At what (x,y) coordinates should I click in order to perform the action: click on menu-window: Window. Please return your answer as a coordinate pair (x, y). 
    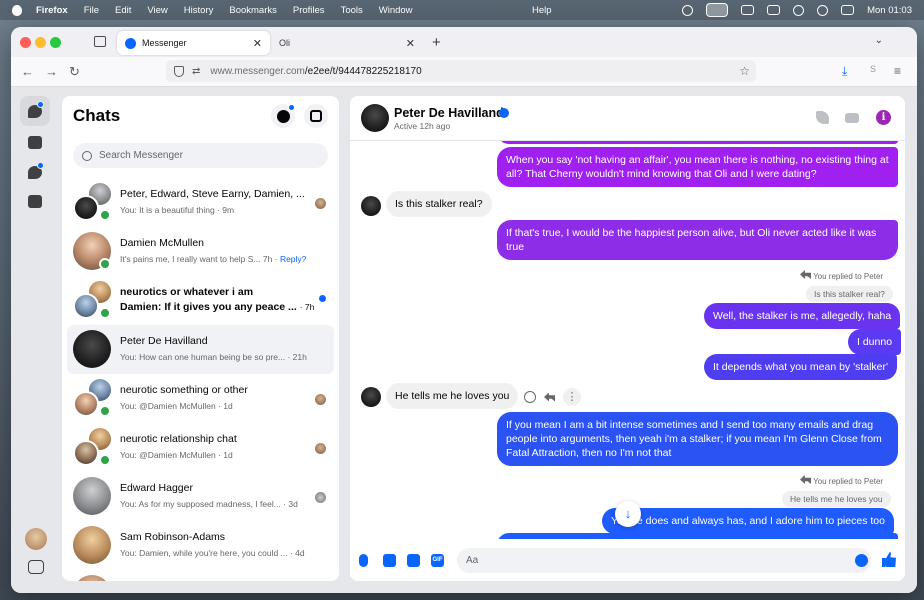
    Looking at the image, I should click on (396, 10).